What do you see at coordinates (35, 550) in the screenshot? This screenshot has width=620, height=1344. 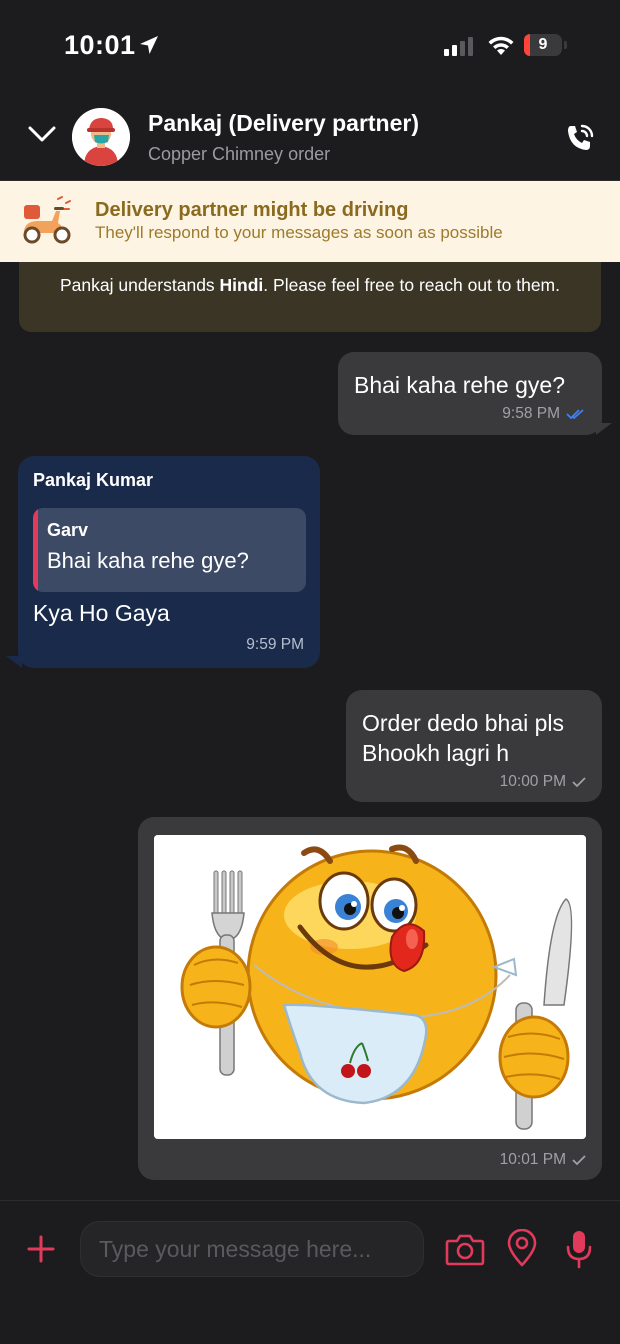 I see `quote-bar` at bounding box center [35, 550].